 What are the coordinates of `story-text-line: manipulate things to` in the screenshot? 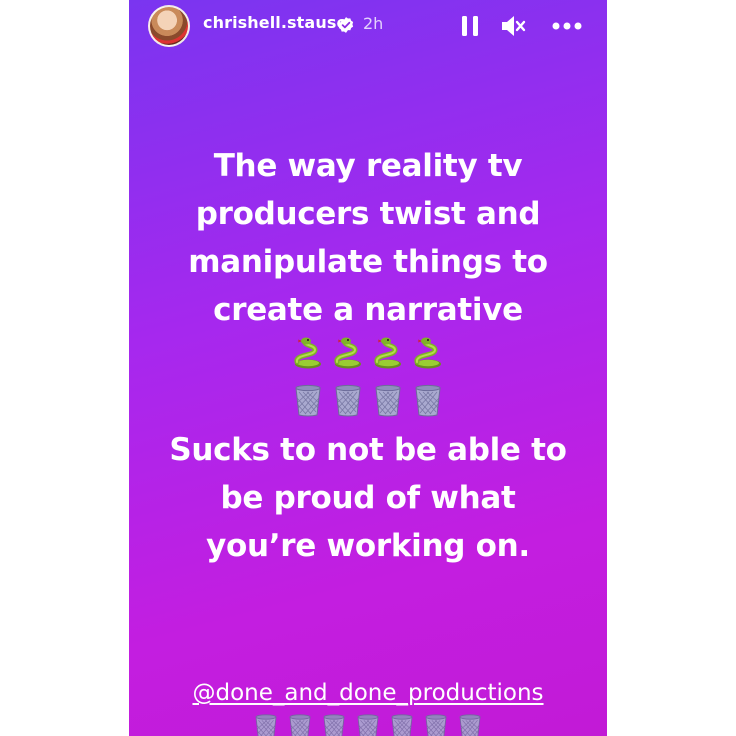 It's located at (368, 262).